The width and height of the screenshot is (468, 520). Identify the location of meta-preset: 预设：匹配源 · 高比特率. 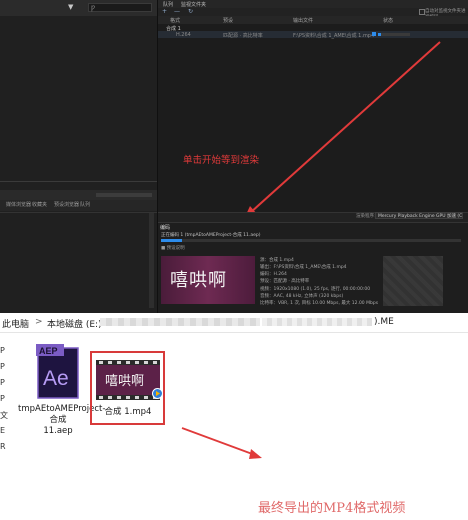
(285, 281).